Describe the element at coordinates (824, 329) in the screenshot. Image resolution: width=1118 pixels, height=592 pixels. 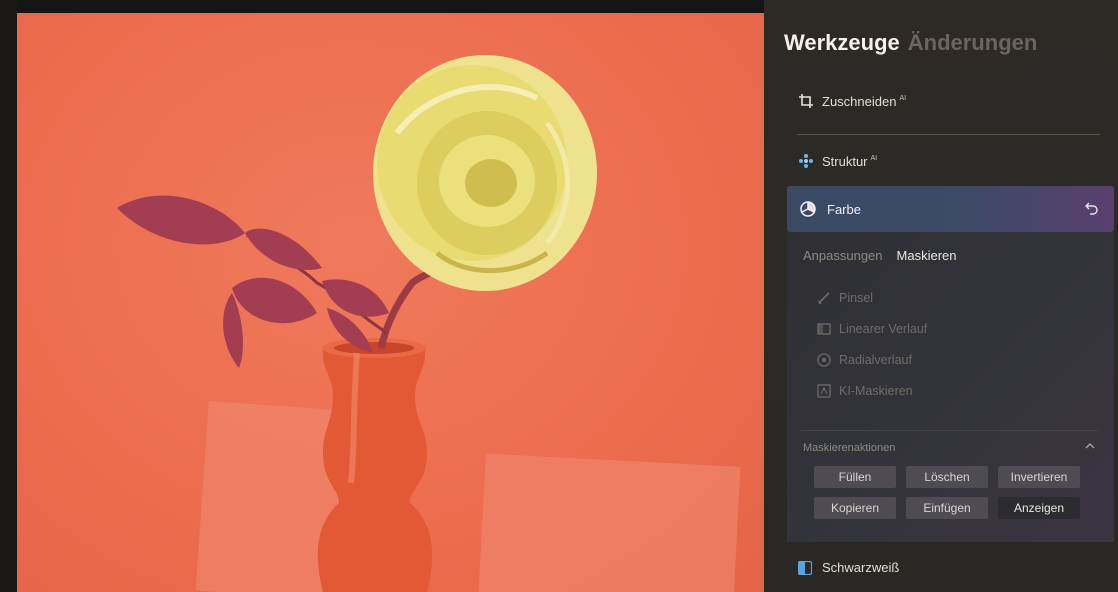
I see `linear-gradient-icon` at that location.